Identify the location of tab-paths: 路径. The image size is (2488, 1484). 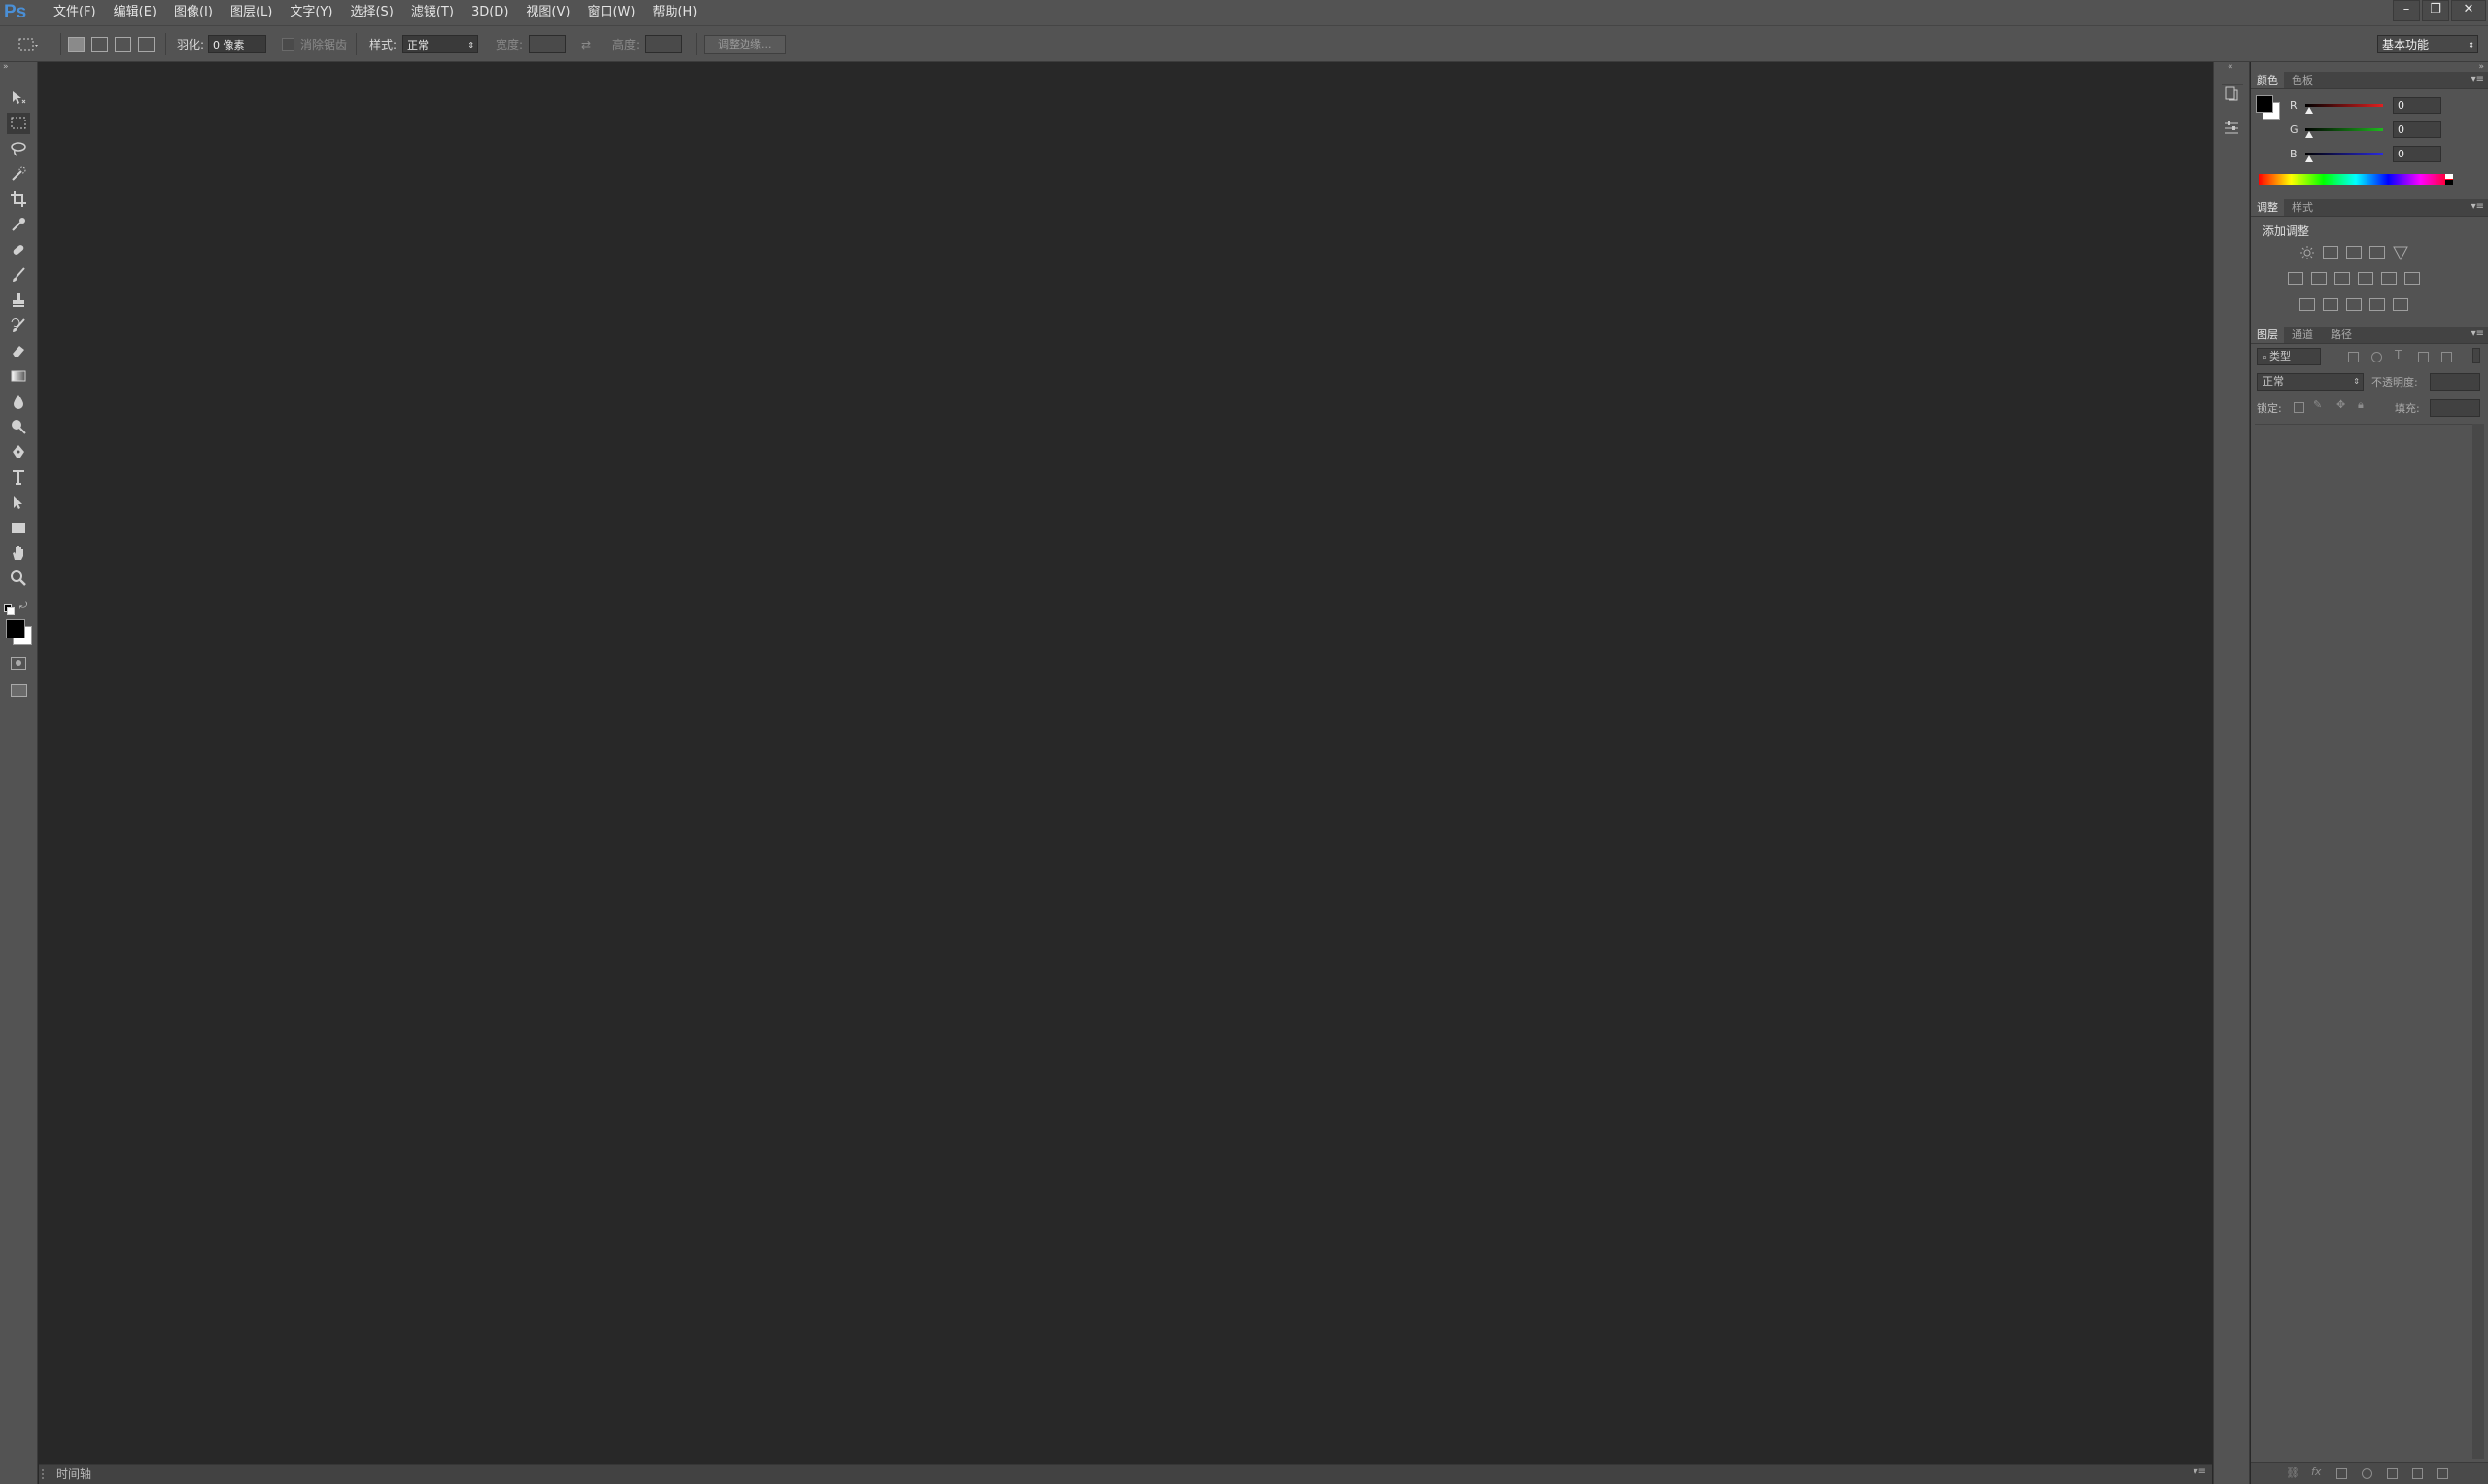
(2341, 335).